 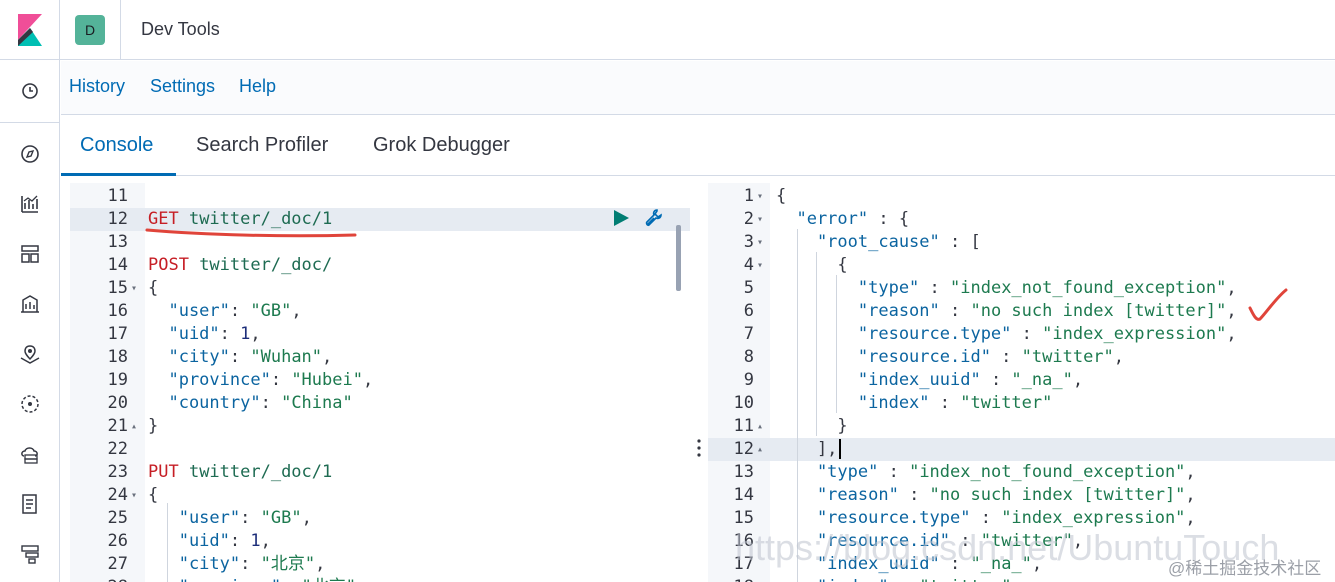 I want to click on json-string-value: "index_not_found_exception", so click(x=1047, y=472).